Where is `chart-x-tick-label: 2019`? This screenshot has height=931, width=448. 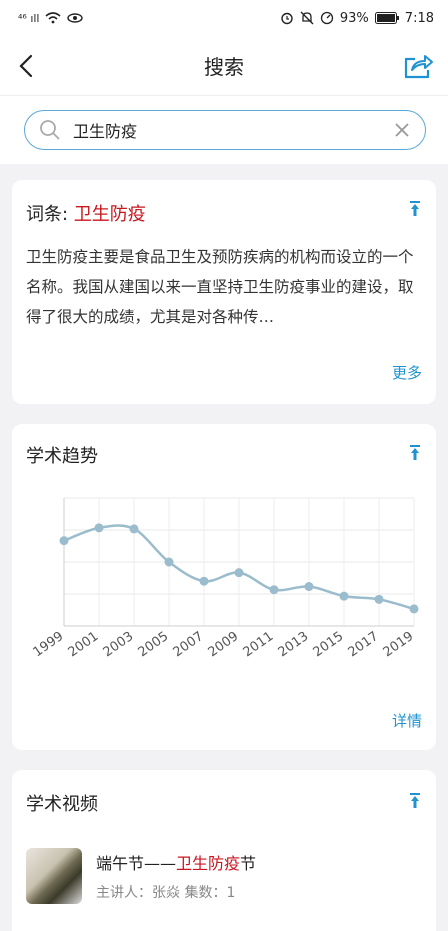
chart-x-tick-label: 2019 is located at coordinates (399, 644).